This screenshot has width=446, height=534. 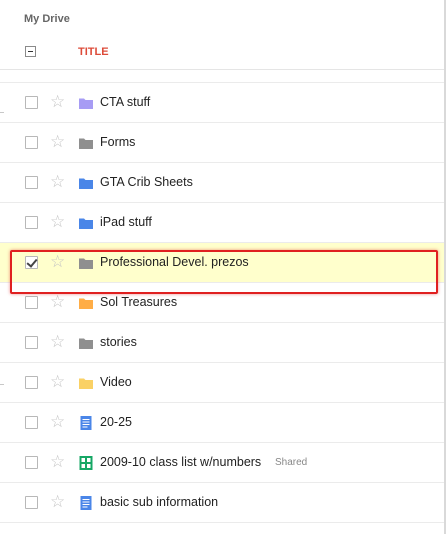 What do you see at coordinates (222, 183) in the screenshot?
I see `file-row: ☆ GTA Crib Sheets` at bounding box center [222, 183].